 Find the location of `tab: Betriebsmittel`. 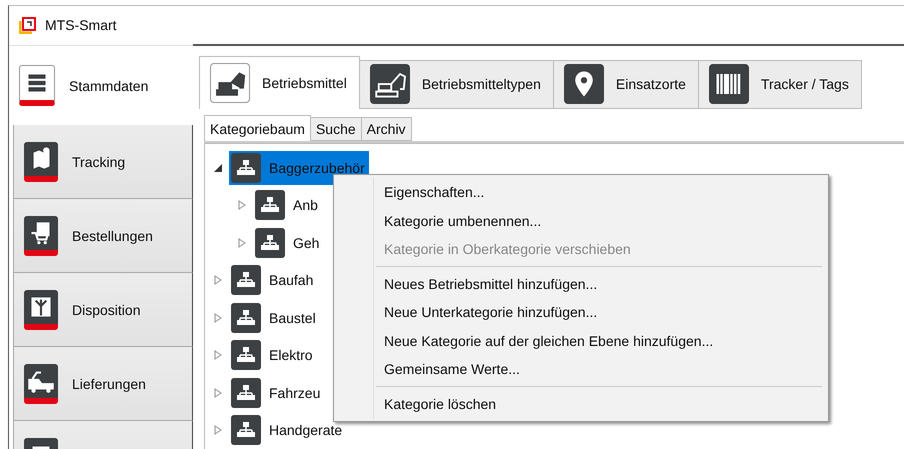

tab: Betriebsmittel is located at coordinates (279, 82).